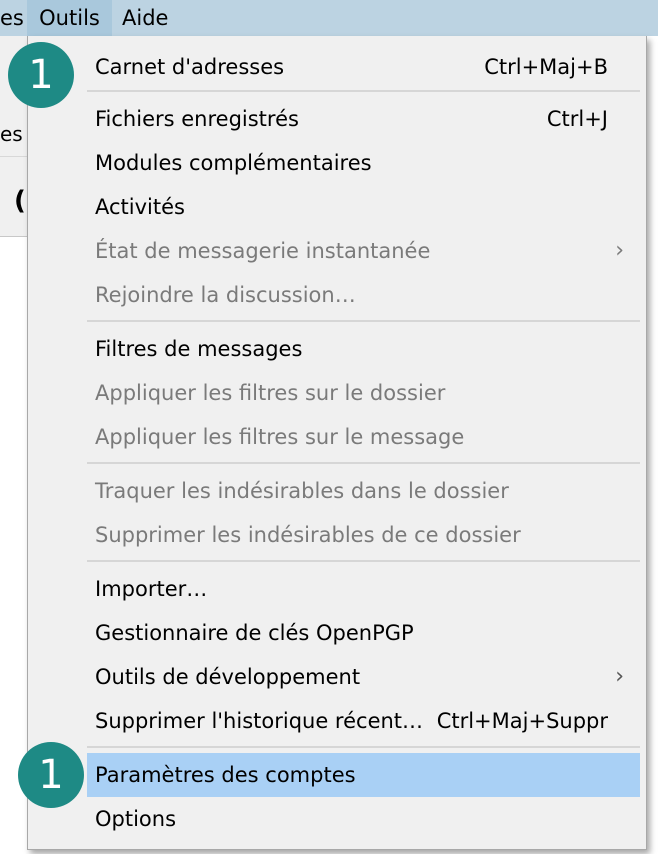  What do you see at coordinates (69, 18) in the screenshot?
I see `menubar-item-outils: Outils` at bounding box center [69, 18].